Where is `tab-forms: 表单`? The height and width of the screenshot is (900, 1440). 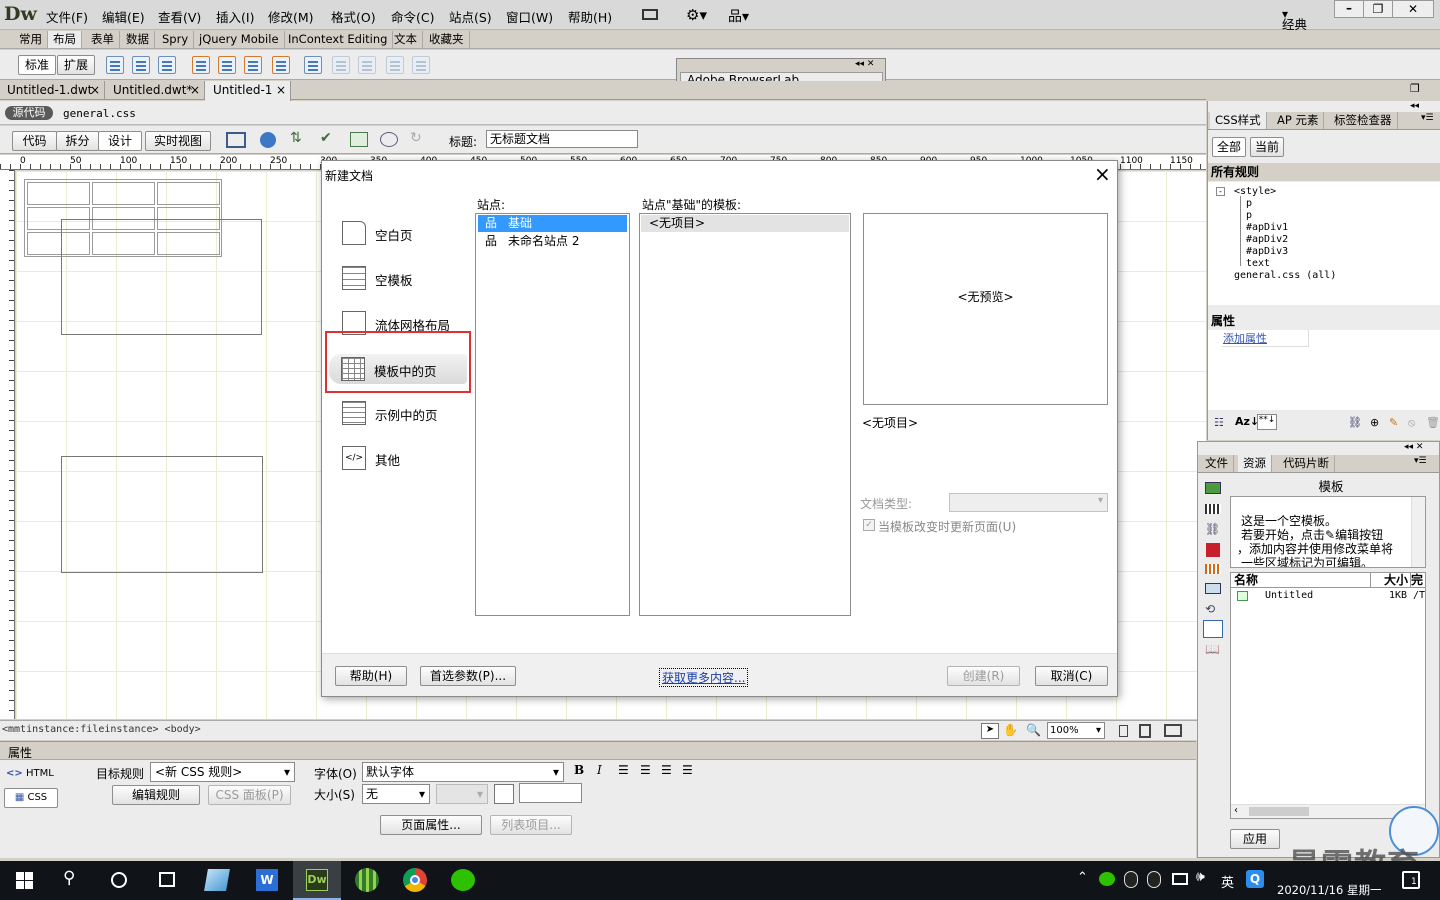
tab-forms: 表单 is located at coordinates (103, 39).